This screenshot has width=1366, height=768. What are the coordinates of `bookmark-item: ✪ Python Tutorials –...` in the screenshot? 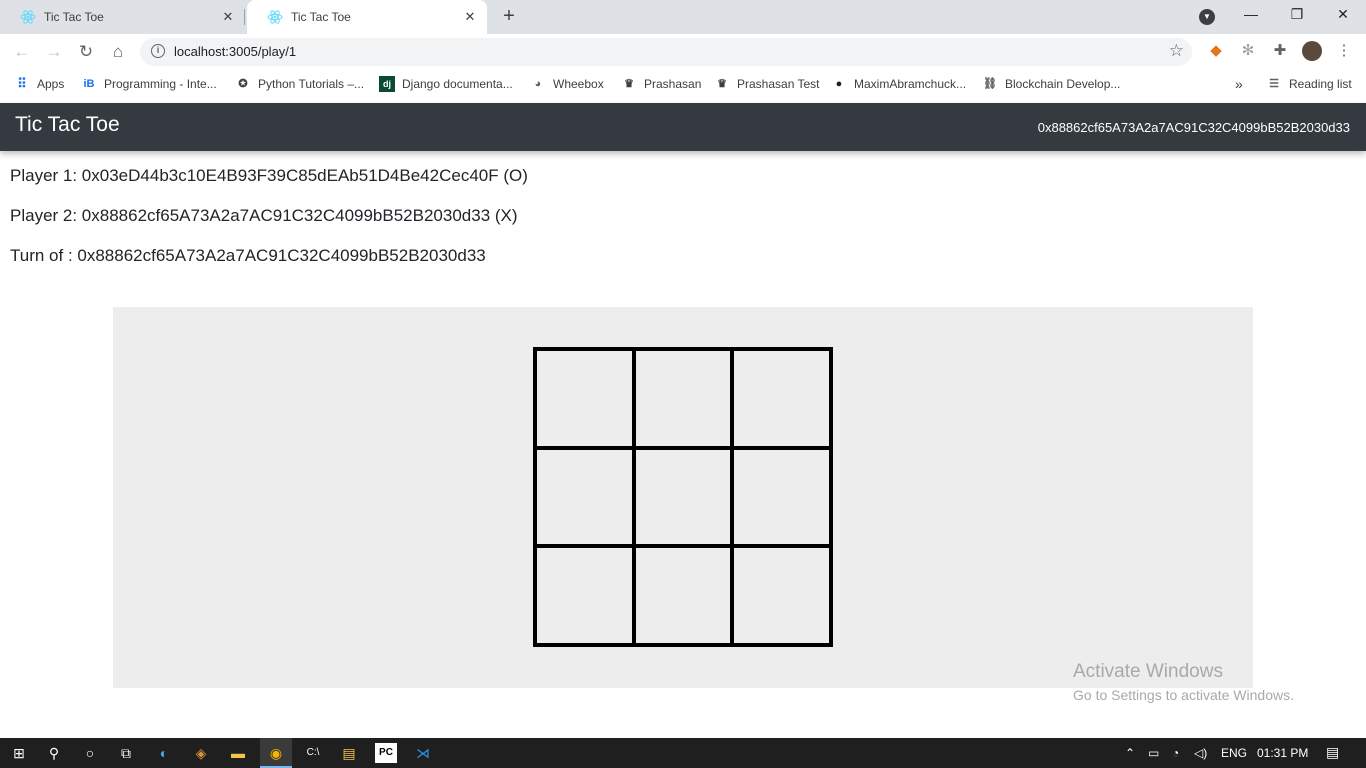 It's located at (299, 84).